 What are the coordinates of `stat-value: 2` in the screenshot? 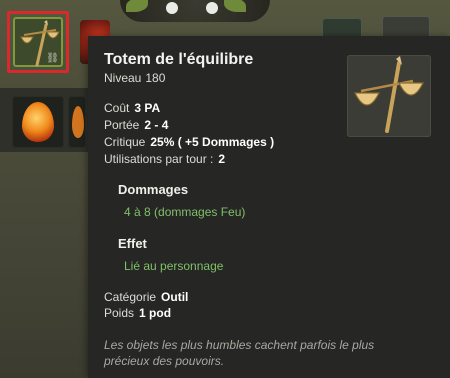 It's located at (222, 159).